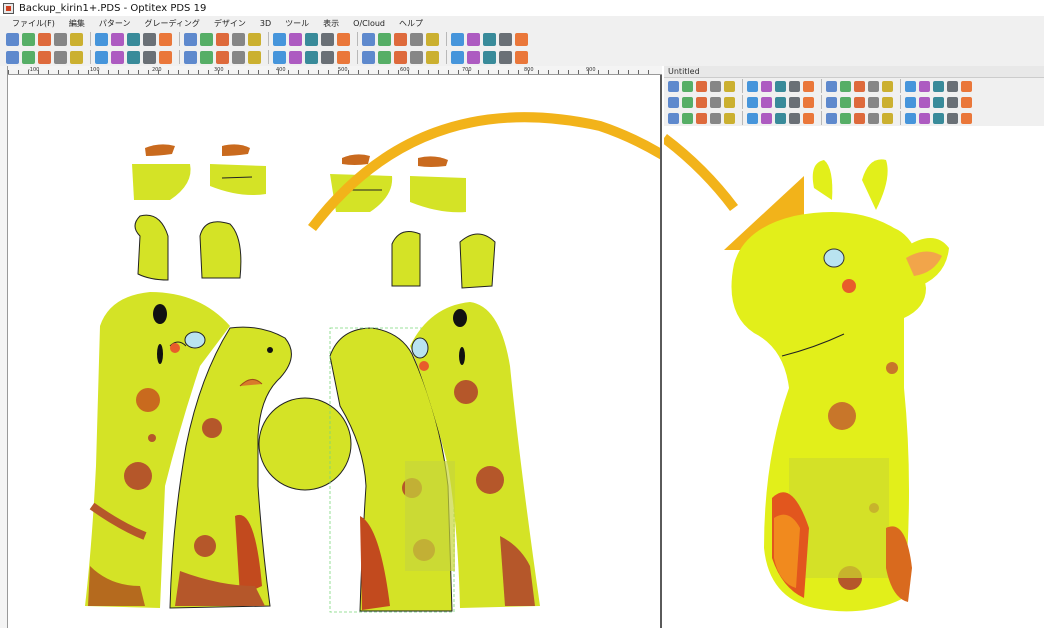  Describe the element at coordinates (230, 23) in the screenshot. I see `menu-design: デザイン` at that location.